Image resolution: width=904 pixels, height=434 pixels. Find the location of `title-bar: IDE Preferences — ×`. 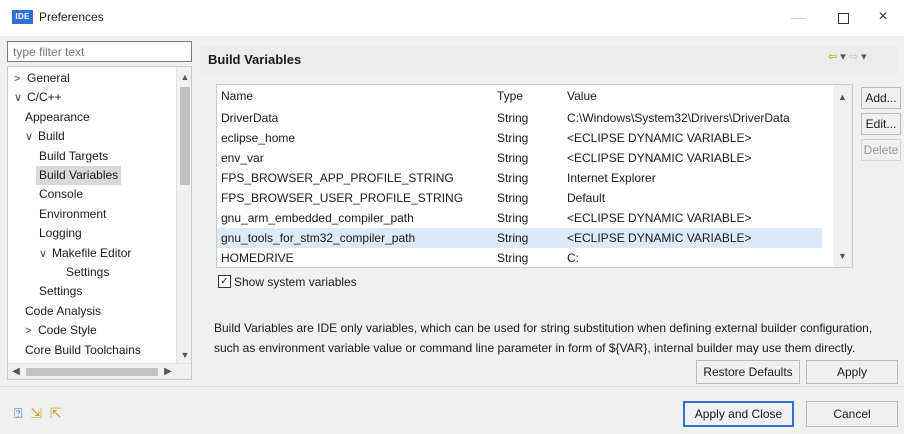

title-bar: IDE Preferences — × is located at coordinates (452, 18).